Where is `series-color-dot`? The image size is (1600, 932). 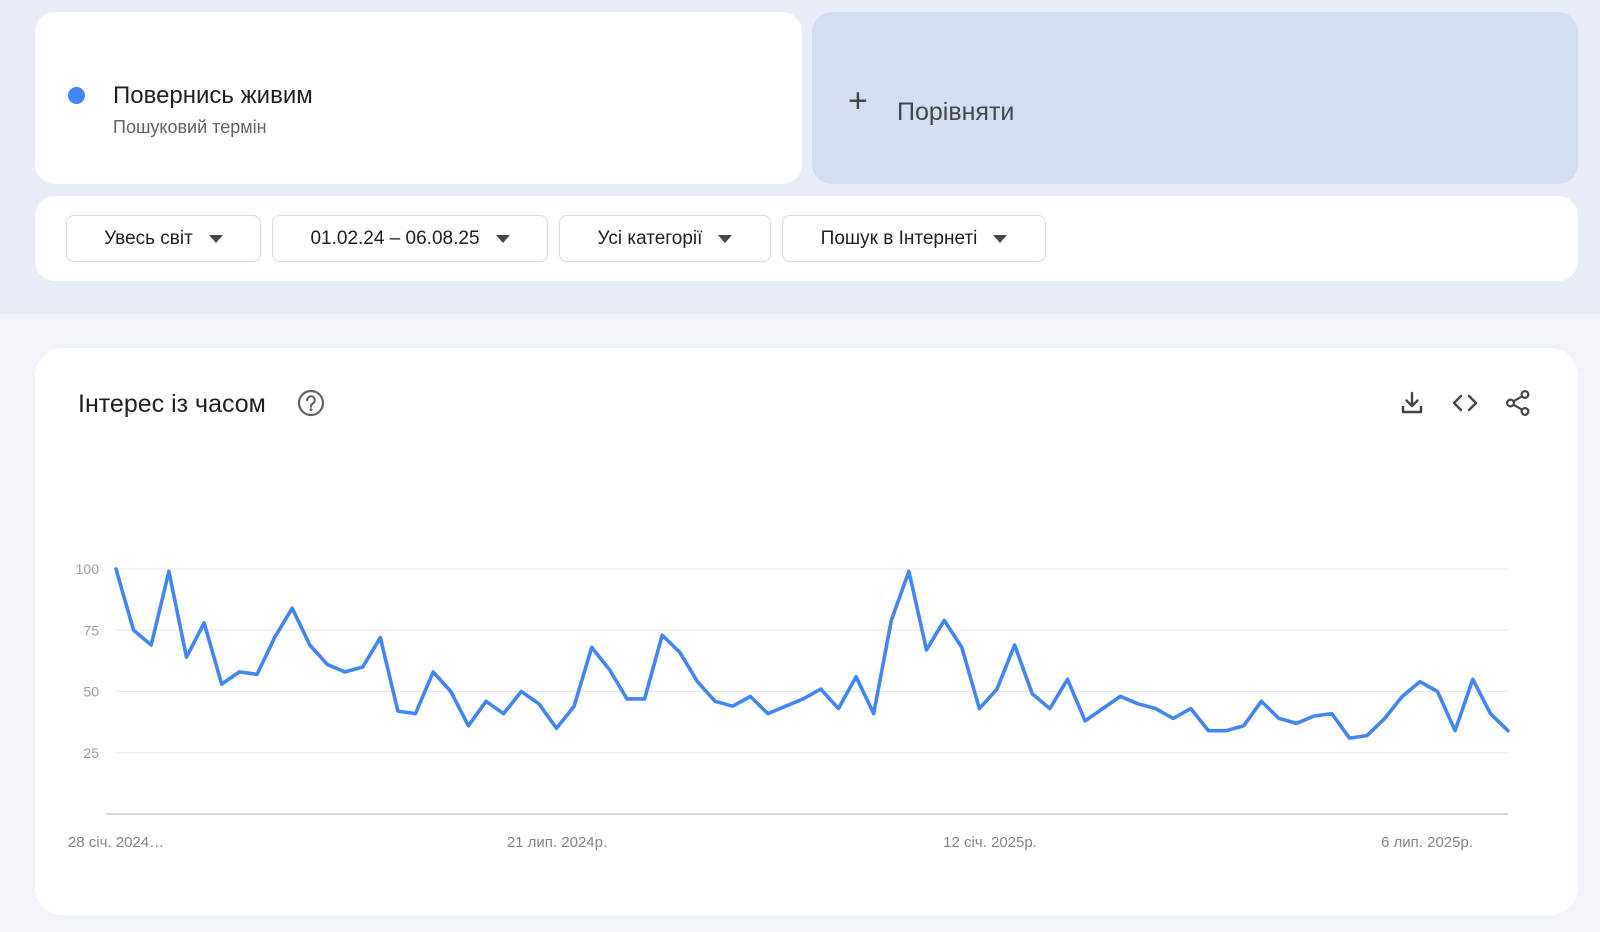
series-color-dot is located at coordinates (76, 95).